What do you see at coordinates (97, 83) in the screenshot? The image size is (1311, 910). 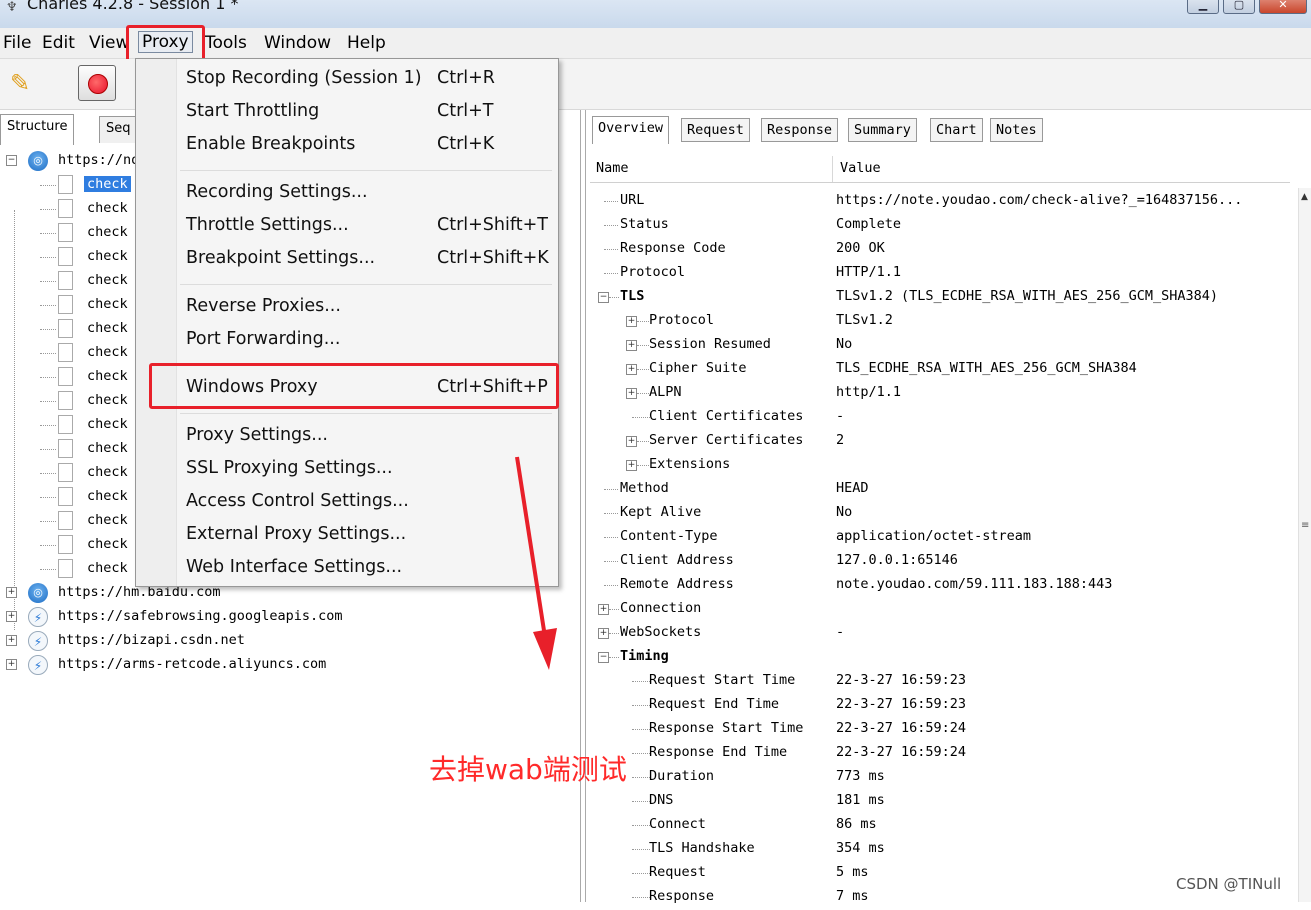 I see `record-button` at bounding box center [97, 83].